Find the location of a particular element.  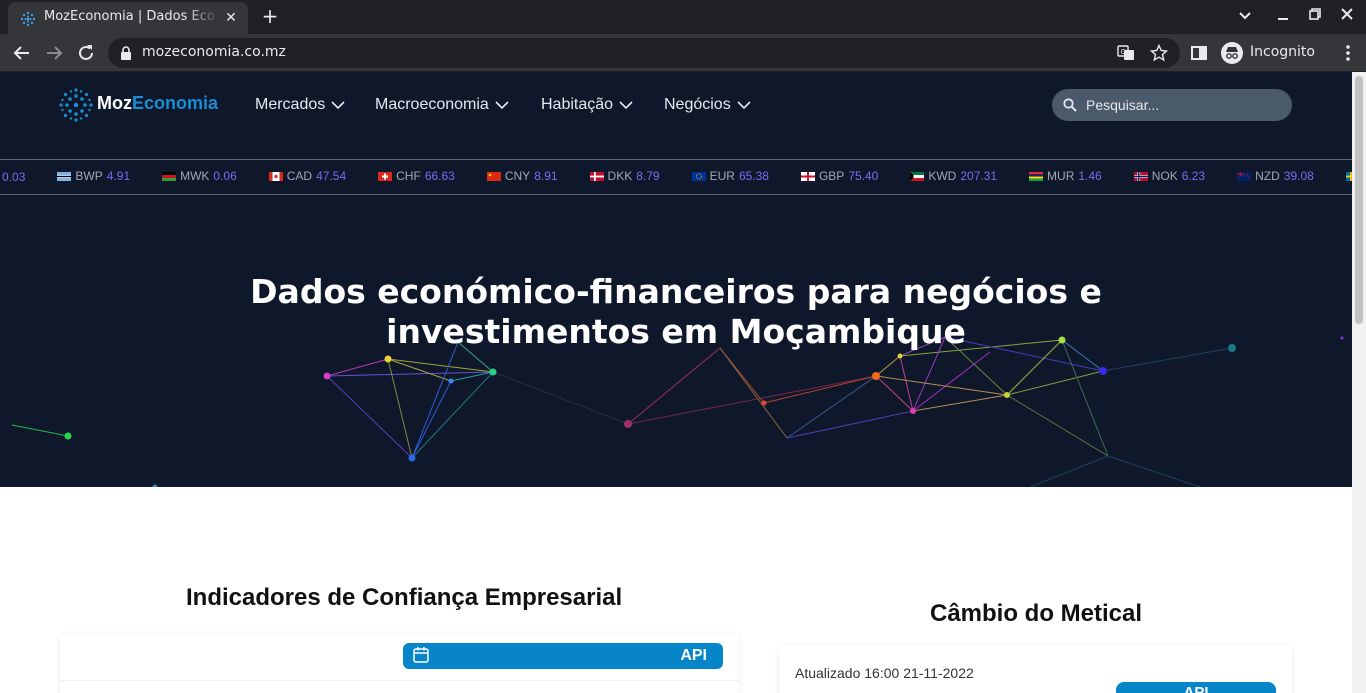

ticker-rate-value: 0.03 is located at coordinates (14, 176).